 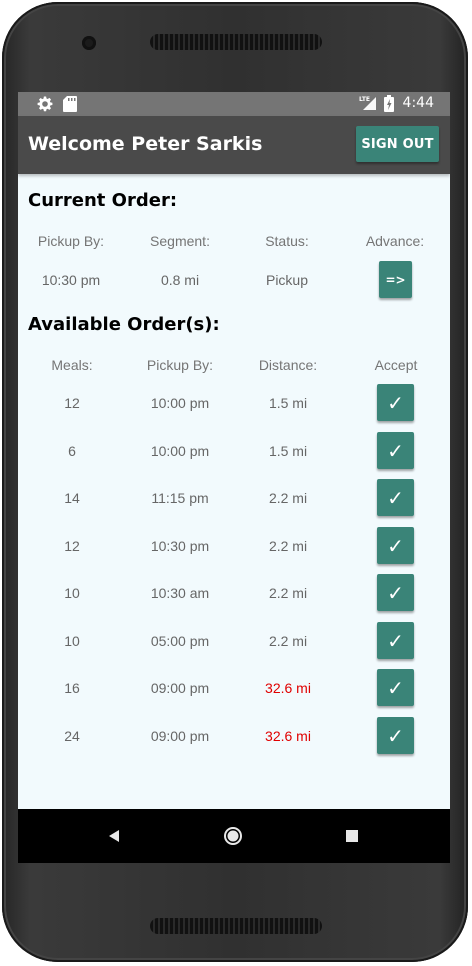 What do you see at coordinates (180, 241) in the screenshot?
I see `current-segment-header: Segment:` at bounding box center [180, 241].